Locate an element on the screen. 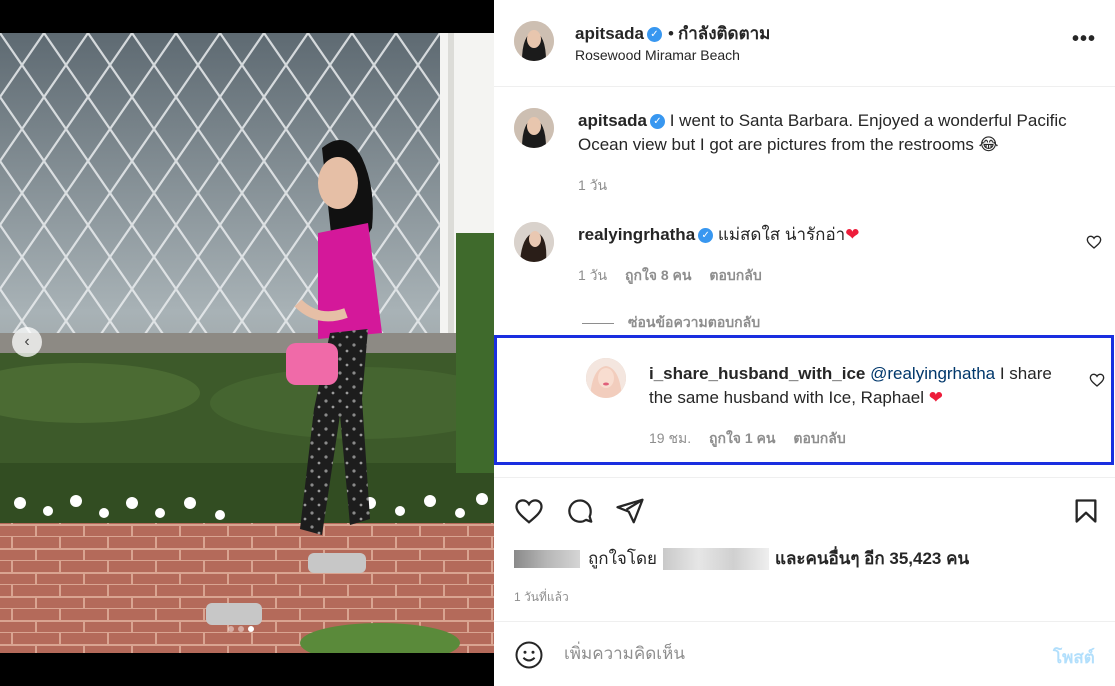 The height and width of the screenshot is (686, 1115). comment-bubble-icon is located at coordinates (580, 511).